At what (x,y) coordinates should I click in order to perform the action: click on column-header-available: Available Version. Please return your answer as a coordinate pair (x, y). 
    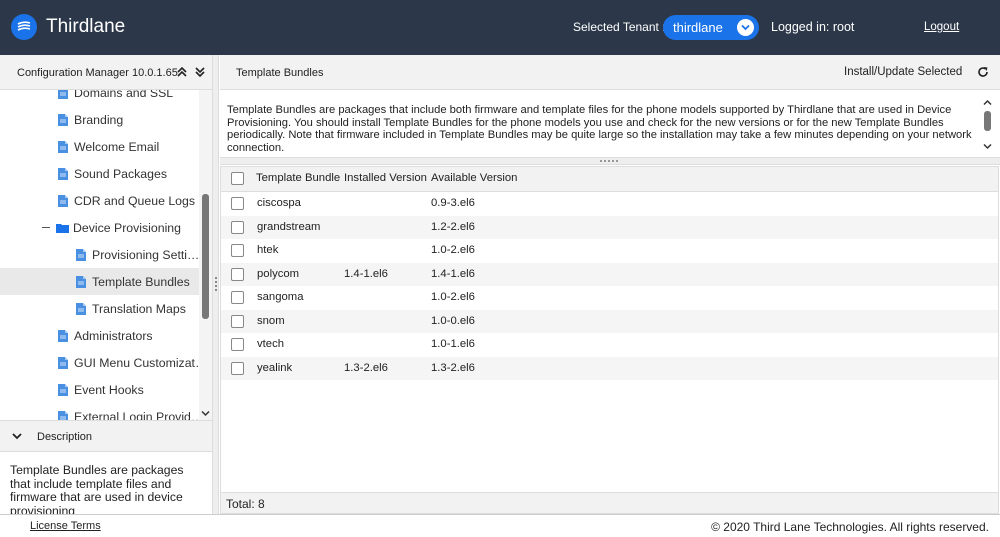
    Looking at the image, I should click on (474, 178).